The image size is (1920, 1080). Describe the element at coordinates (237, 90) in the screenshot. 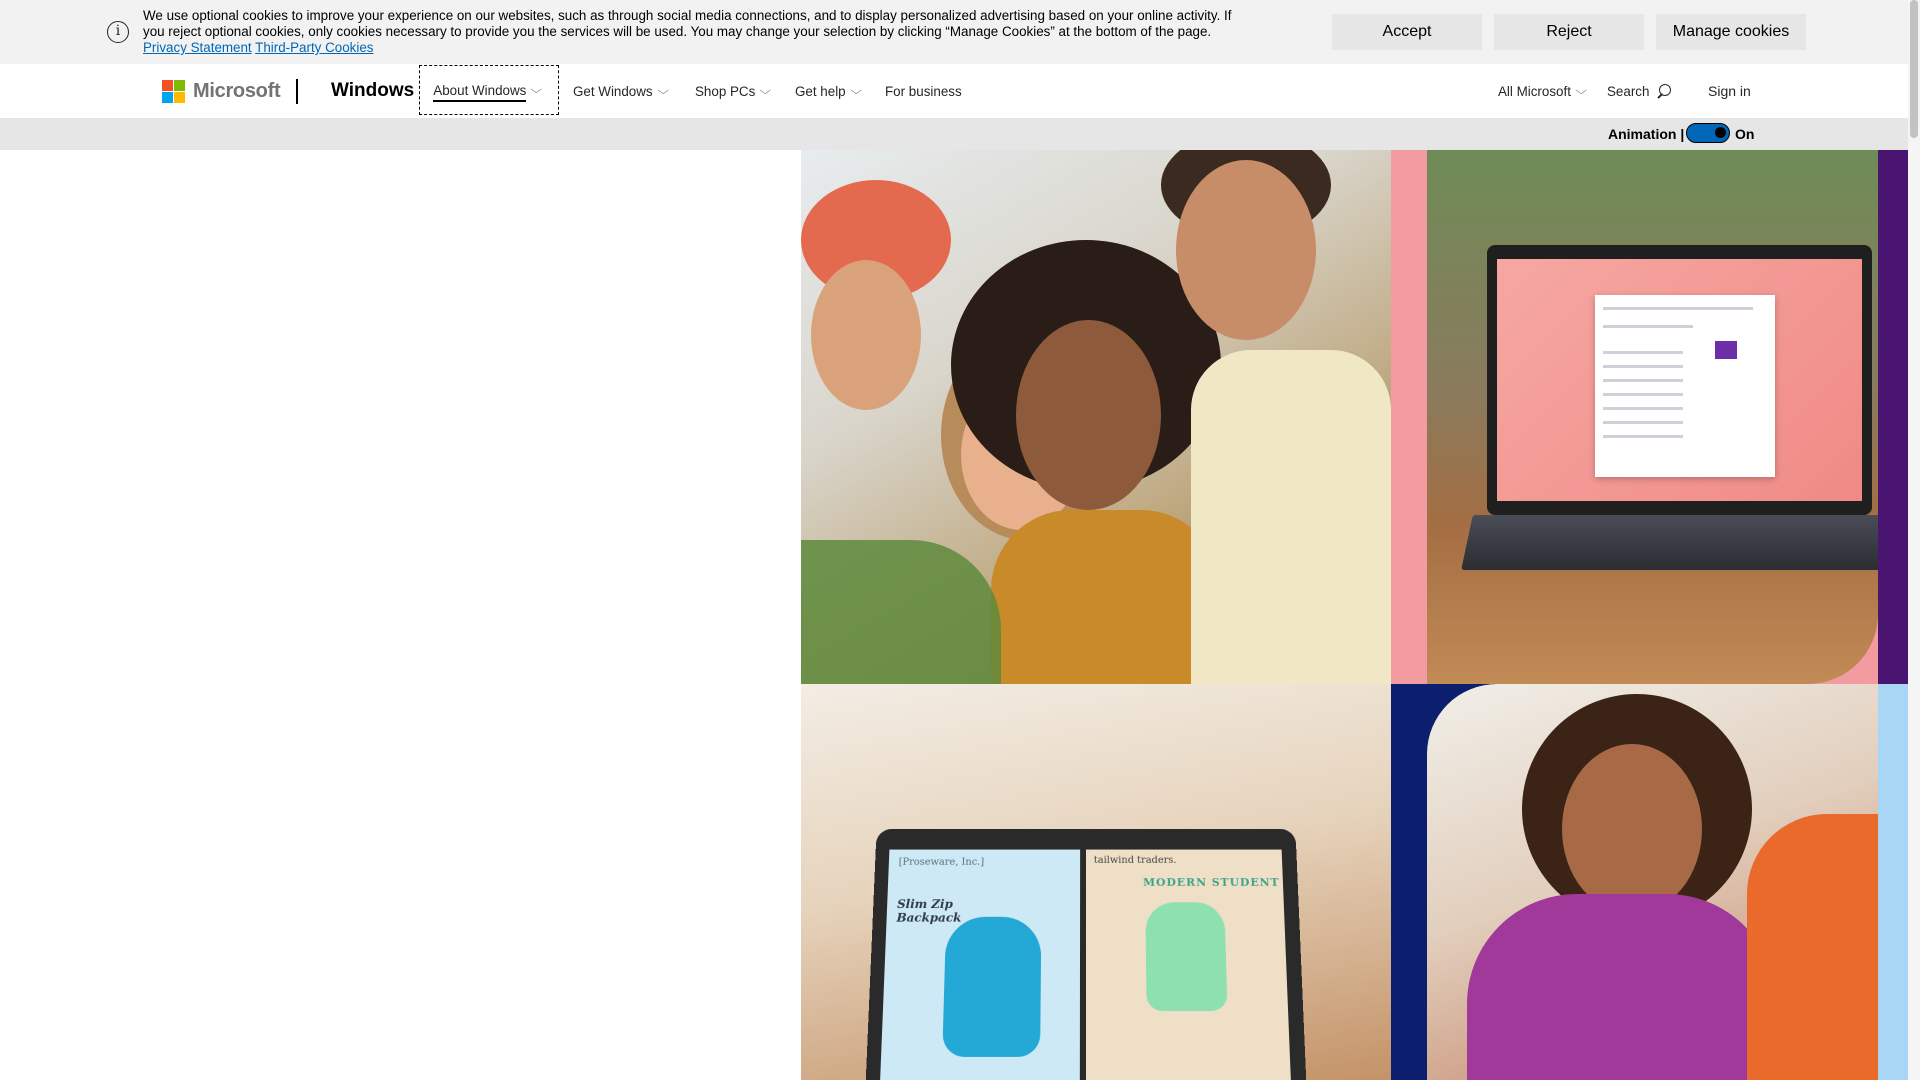

I see `microsoft-logo-text: Microsoft` at that location.